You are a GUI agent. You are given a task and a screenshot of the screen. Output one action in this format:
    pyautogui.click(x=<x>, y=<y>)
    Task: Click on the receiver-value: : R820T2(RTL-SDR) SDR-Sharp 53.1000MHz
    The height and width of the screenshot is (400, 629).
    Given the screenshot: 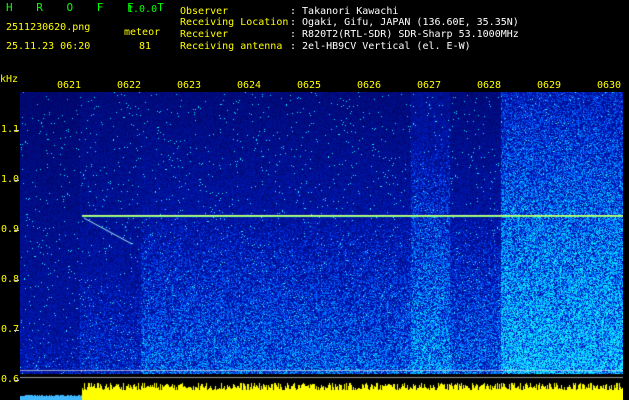 What is the action you would take?
    pyautogui.click(x=404, y=34)
    